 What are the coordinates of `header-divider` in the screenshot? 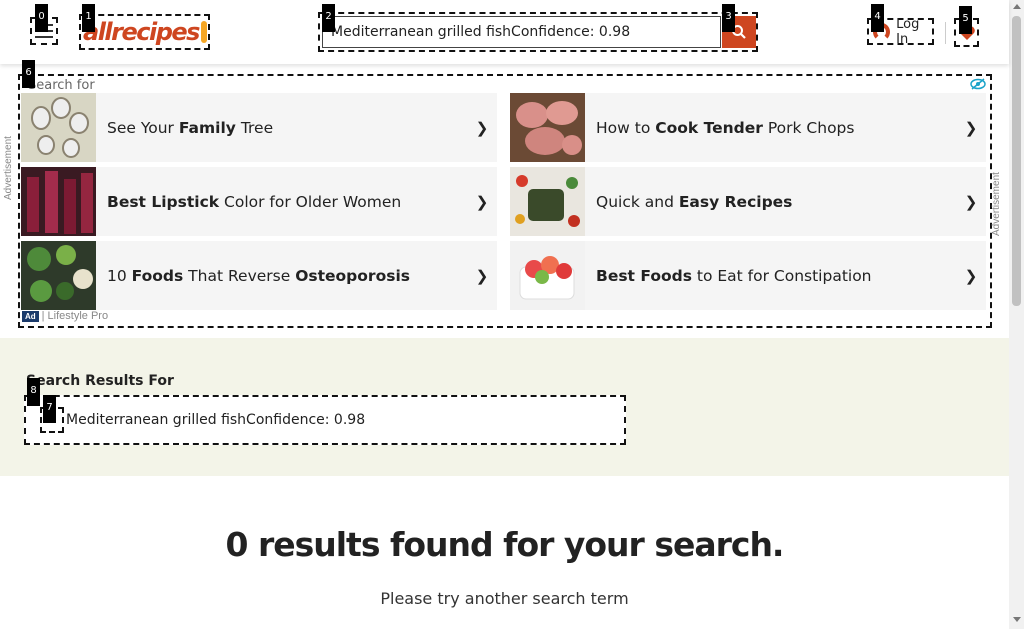 It's located at (945, 33).